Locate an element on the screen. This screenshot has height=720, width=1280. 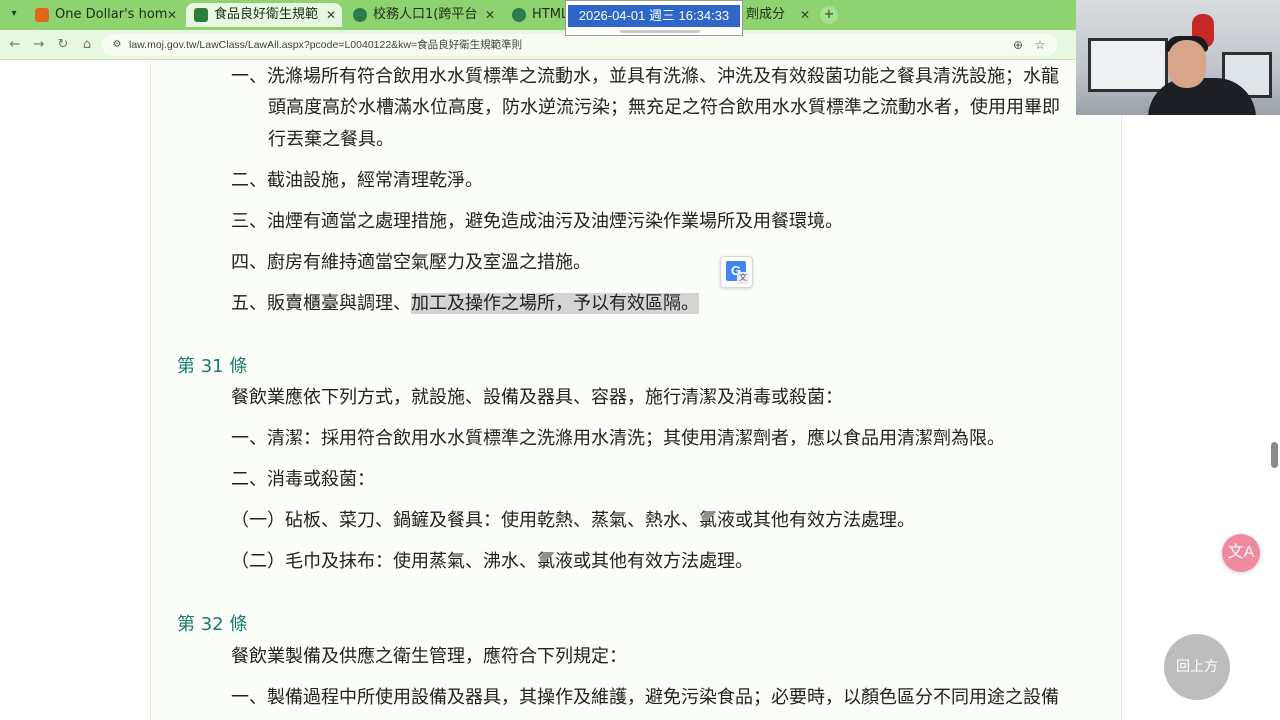
art30-item2: 二、截油設施，經常清理乾淨。 is located at coordinates (357, 180).